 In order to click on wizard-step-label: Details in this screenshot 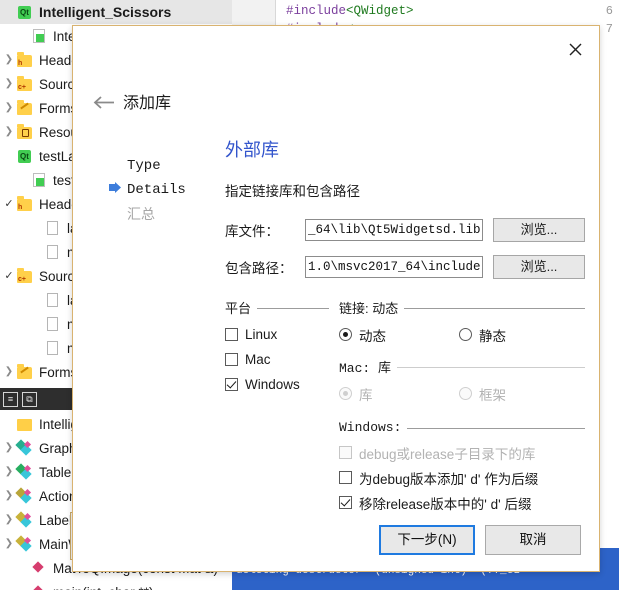, I will do `click(156, 190)`.